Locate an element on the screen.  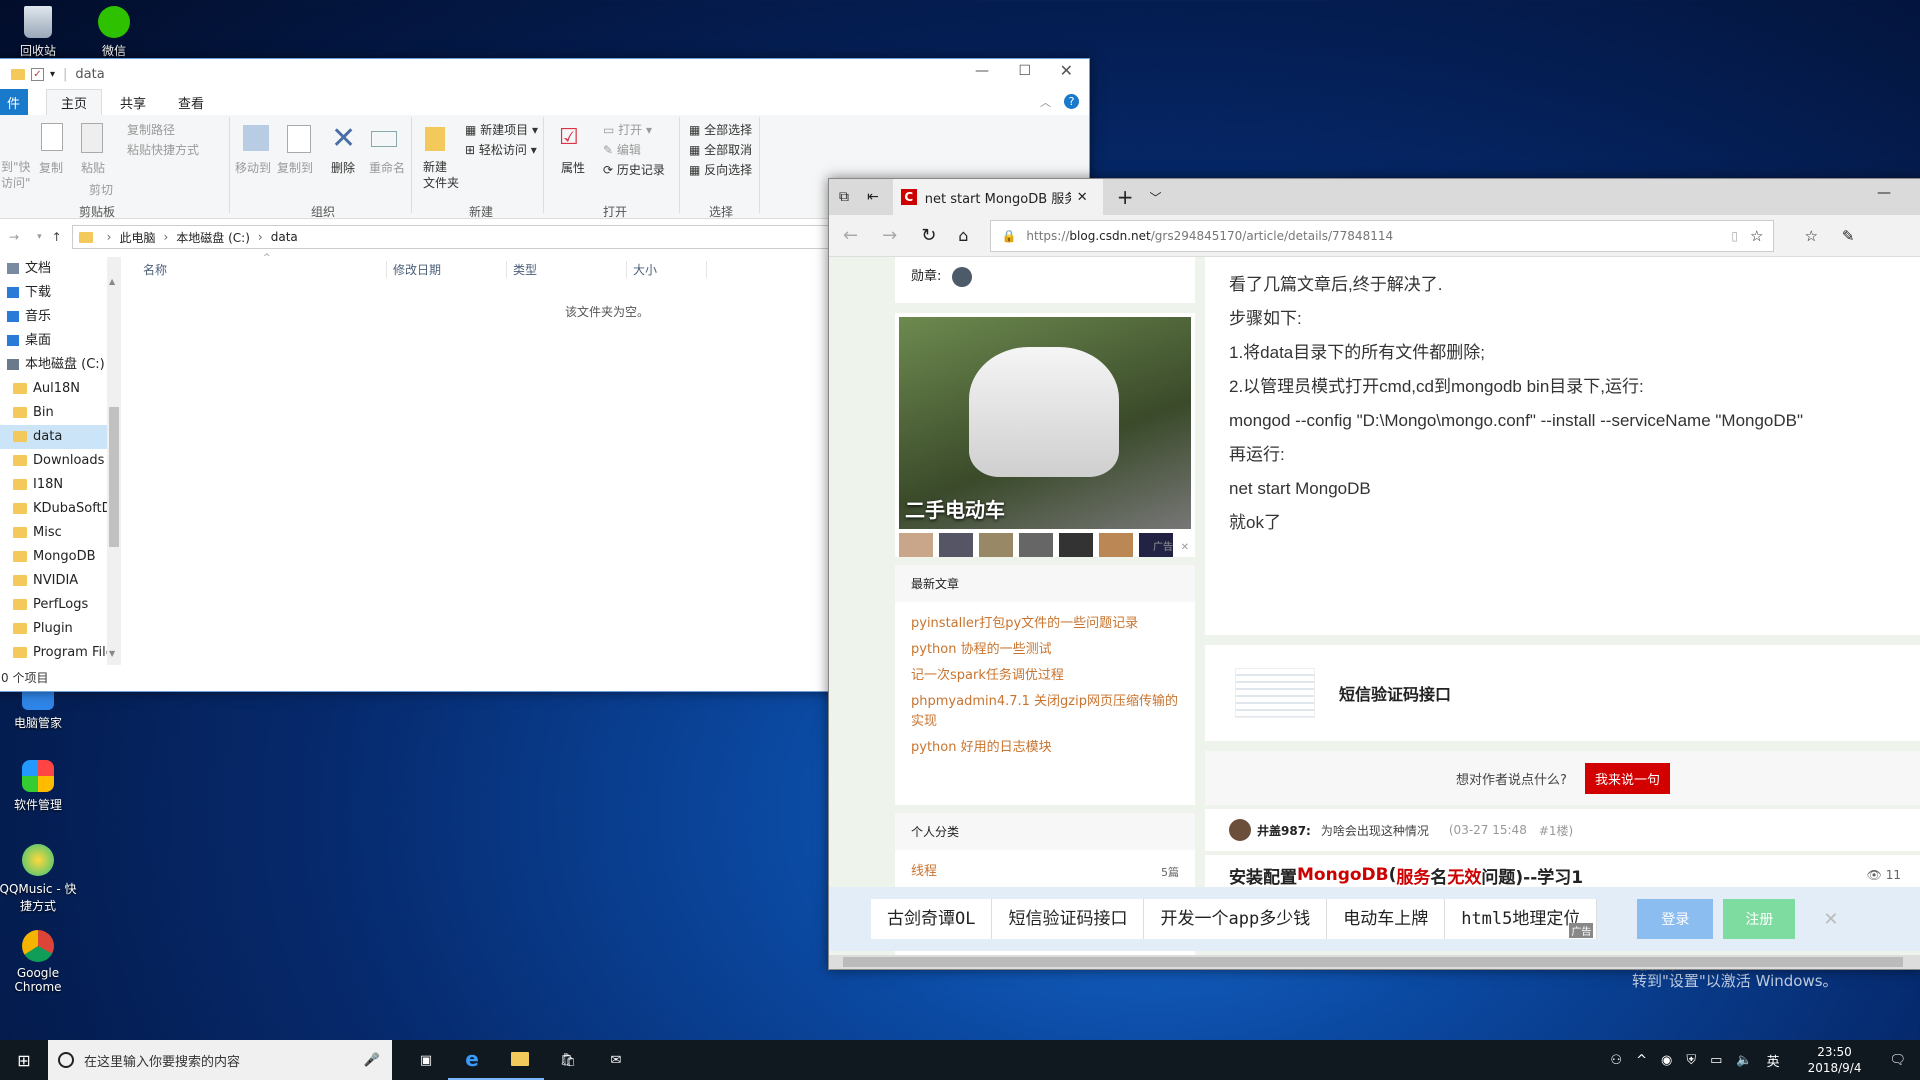
recommend-link: 短信验证码接口 is located at coordinates (1068, 919).